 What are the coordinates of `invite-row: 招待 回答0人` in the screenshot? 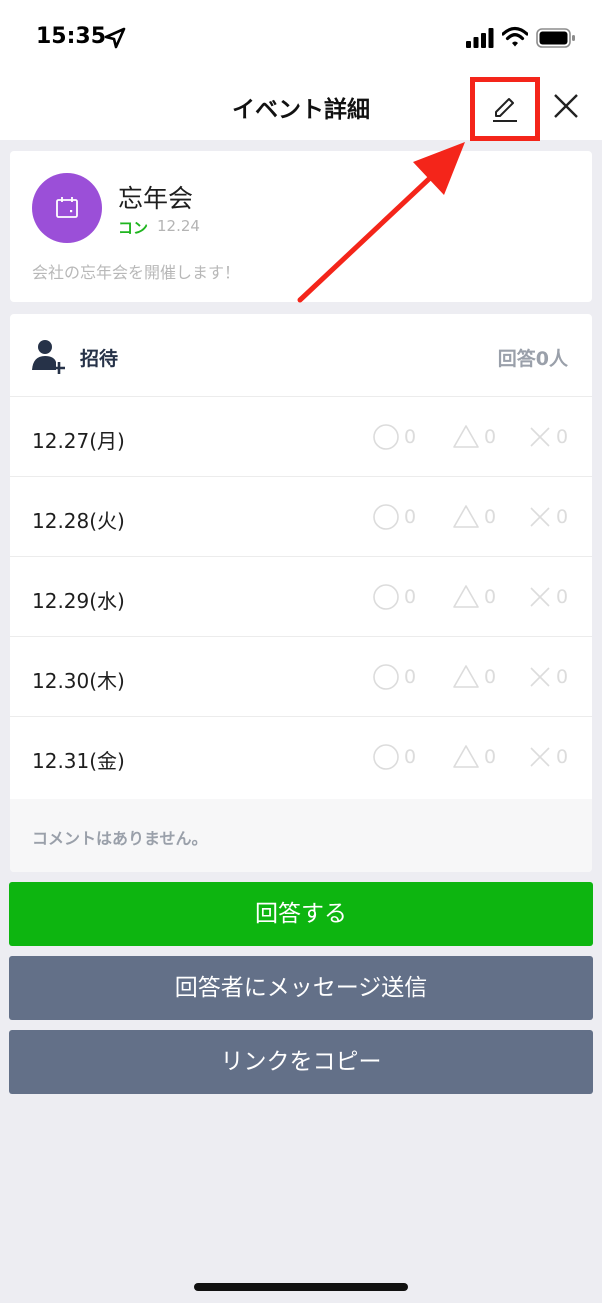 It's located at (301, 355).